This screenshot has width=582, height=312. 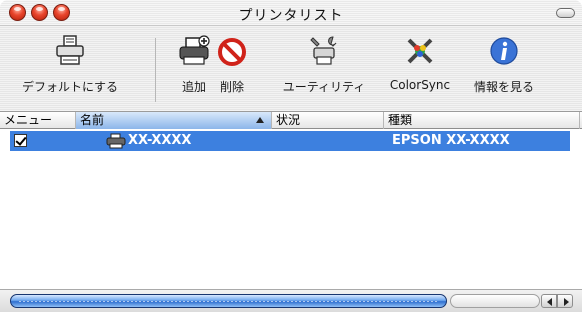 I want to click on utility-button: ユーティリティ, so click(x=324, y=70).